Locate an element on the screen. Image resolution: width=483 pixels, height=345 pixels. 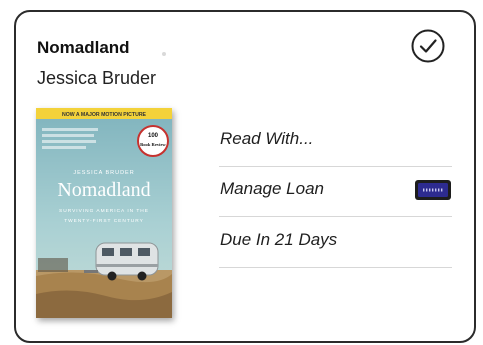
book-author: Jessica Bruder is located at coordinates (97, 78).